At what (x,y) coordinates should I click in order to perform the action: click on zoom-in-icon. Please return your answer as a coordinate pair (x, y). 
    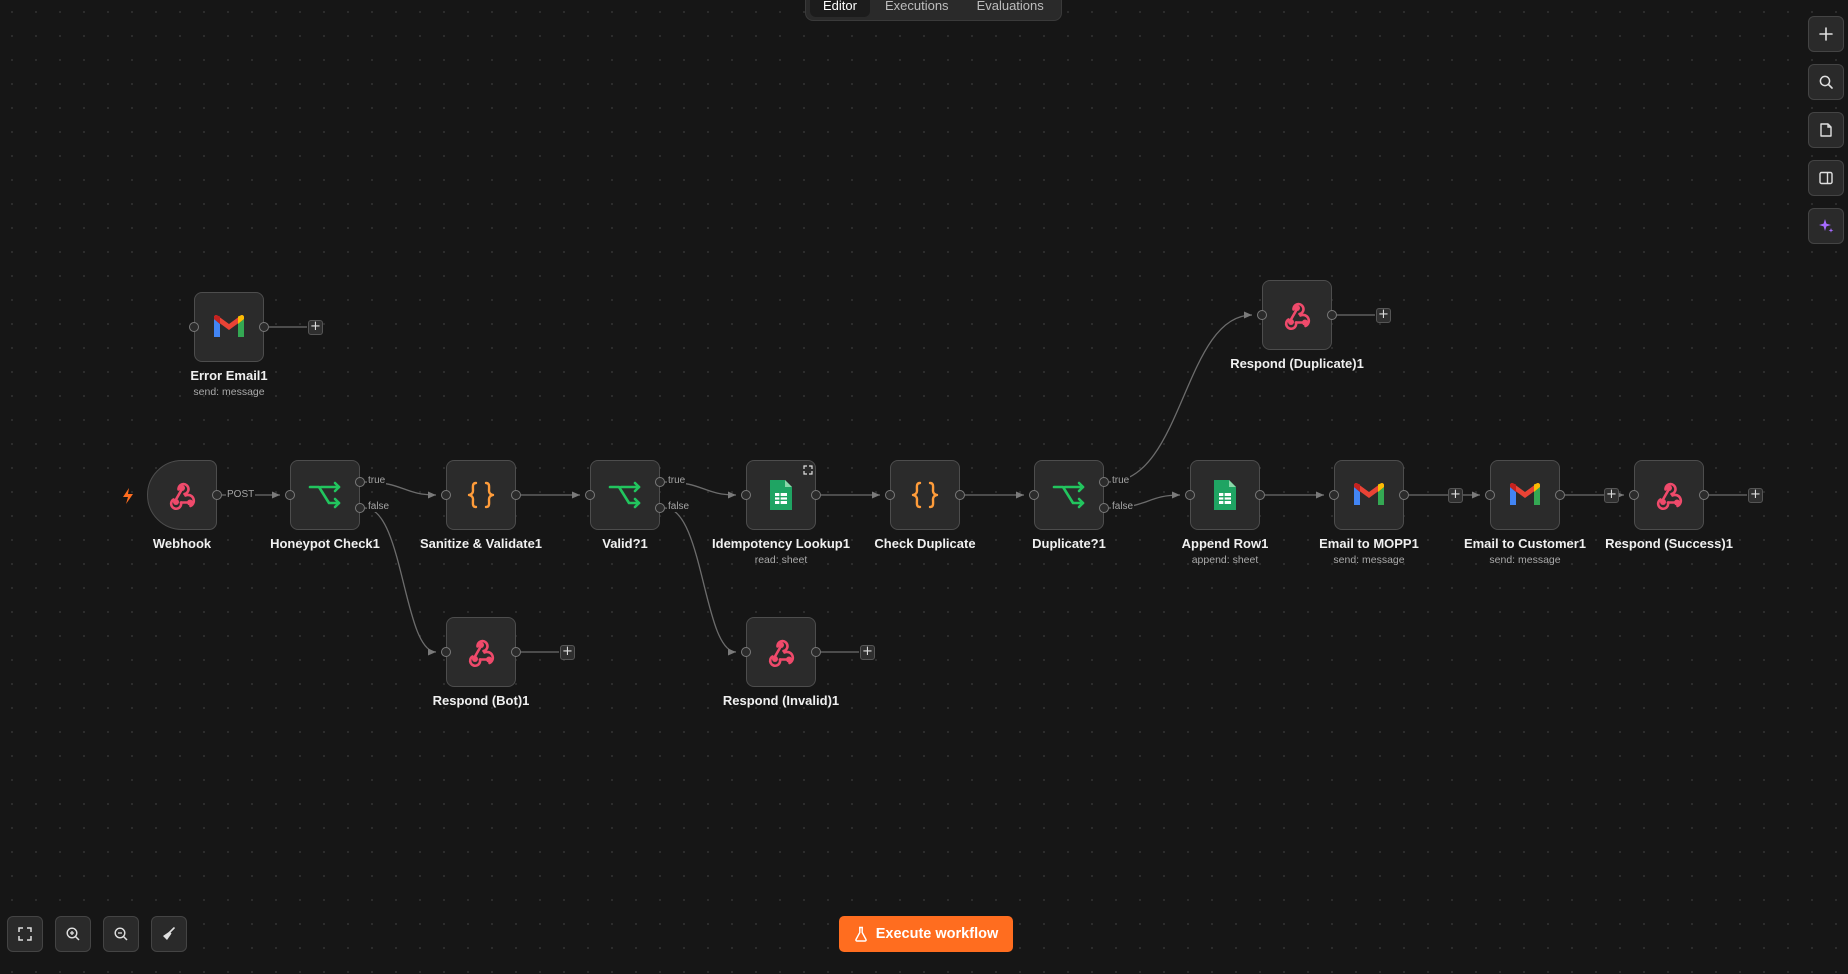
    Looking at the image, I should click on (73, 934).